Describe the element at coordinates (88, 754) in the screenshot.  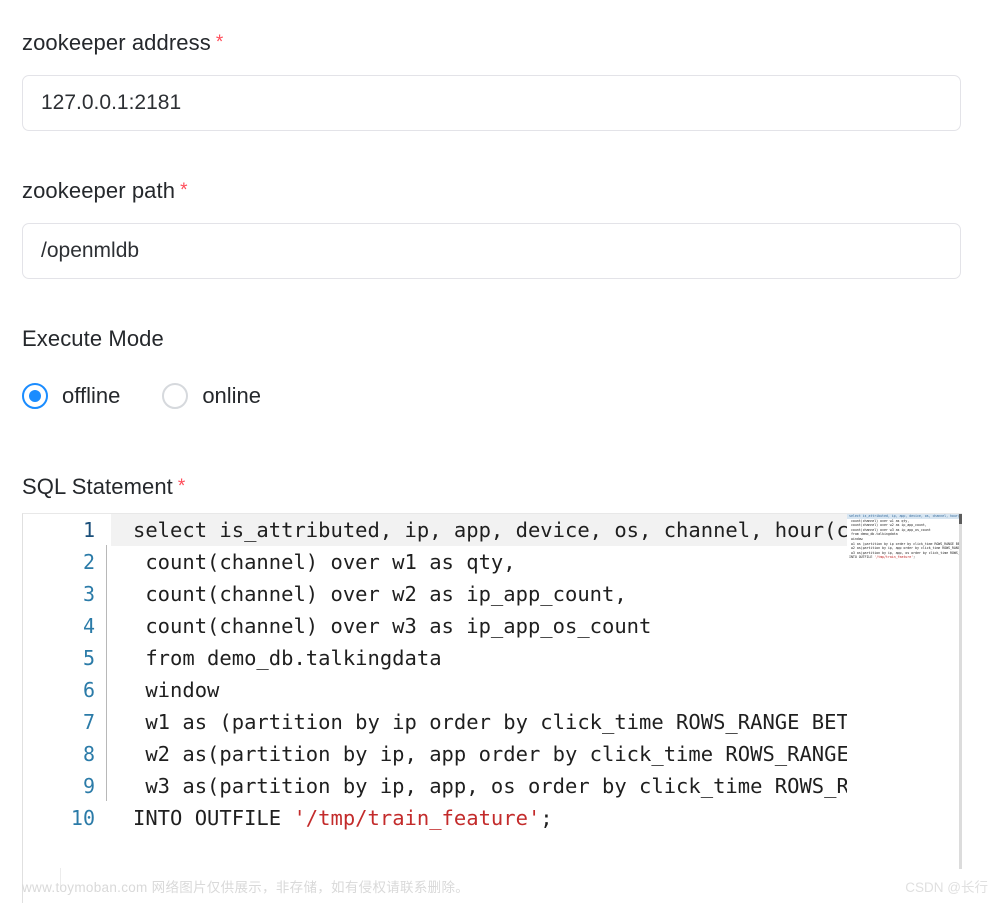
I see `editor-line-number: 8` at that location.